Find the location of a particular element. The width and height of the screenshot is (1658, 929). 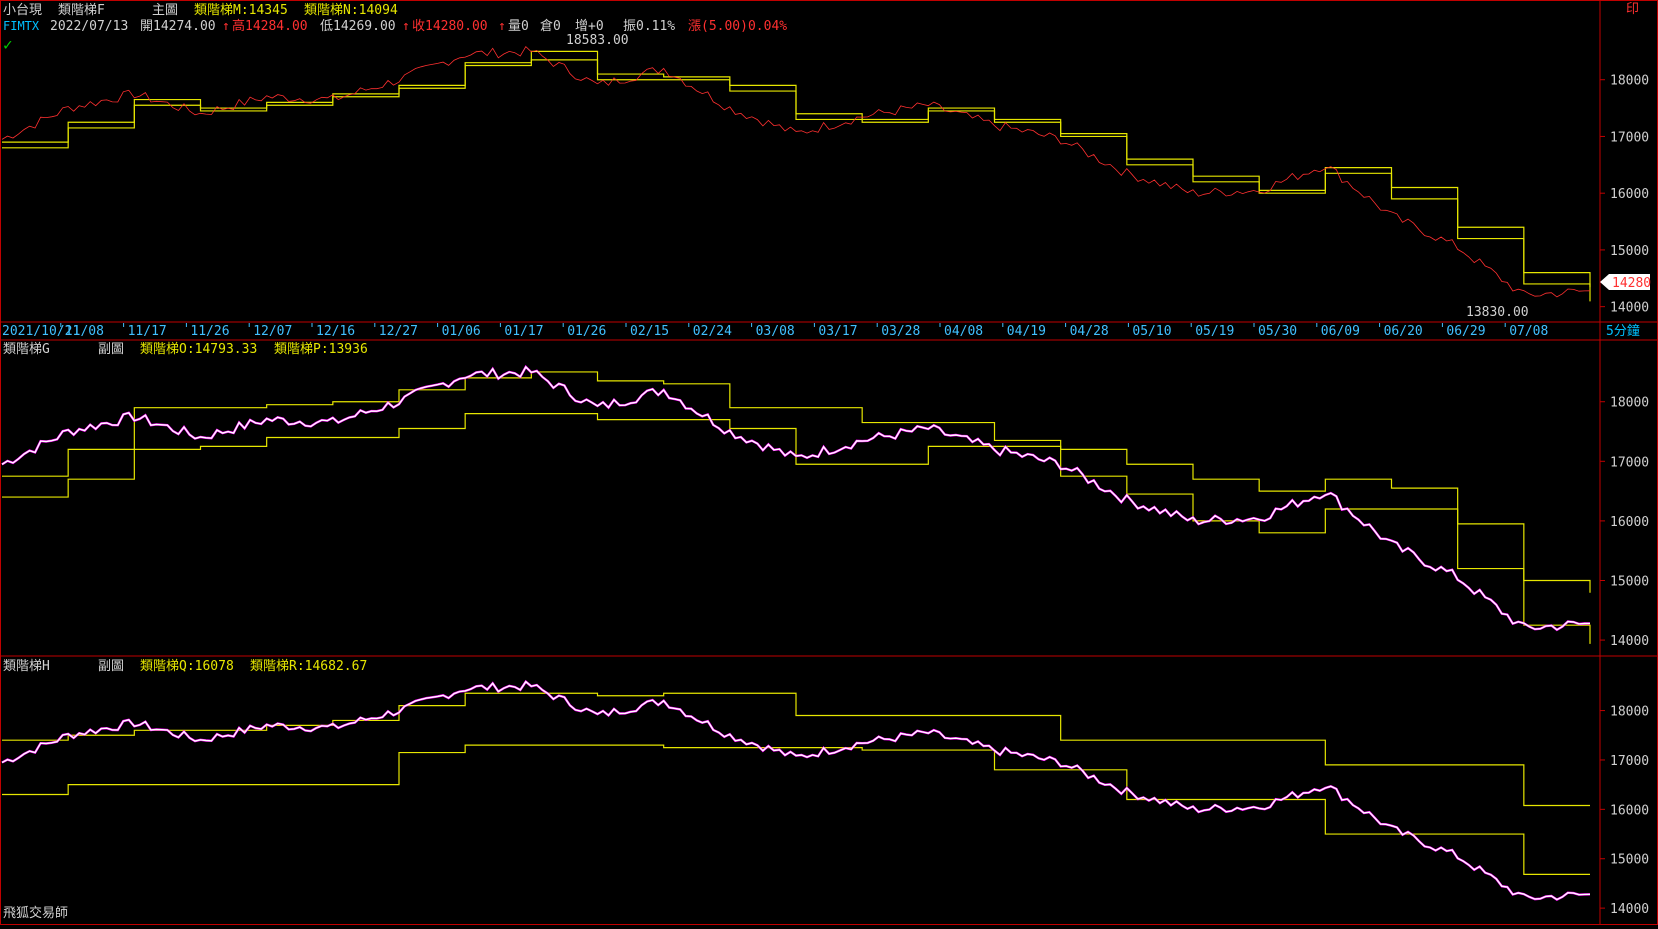

main-chart-label: 主圖 is located at coordinates (165, 10).